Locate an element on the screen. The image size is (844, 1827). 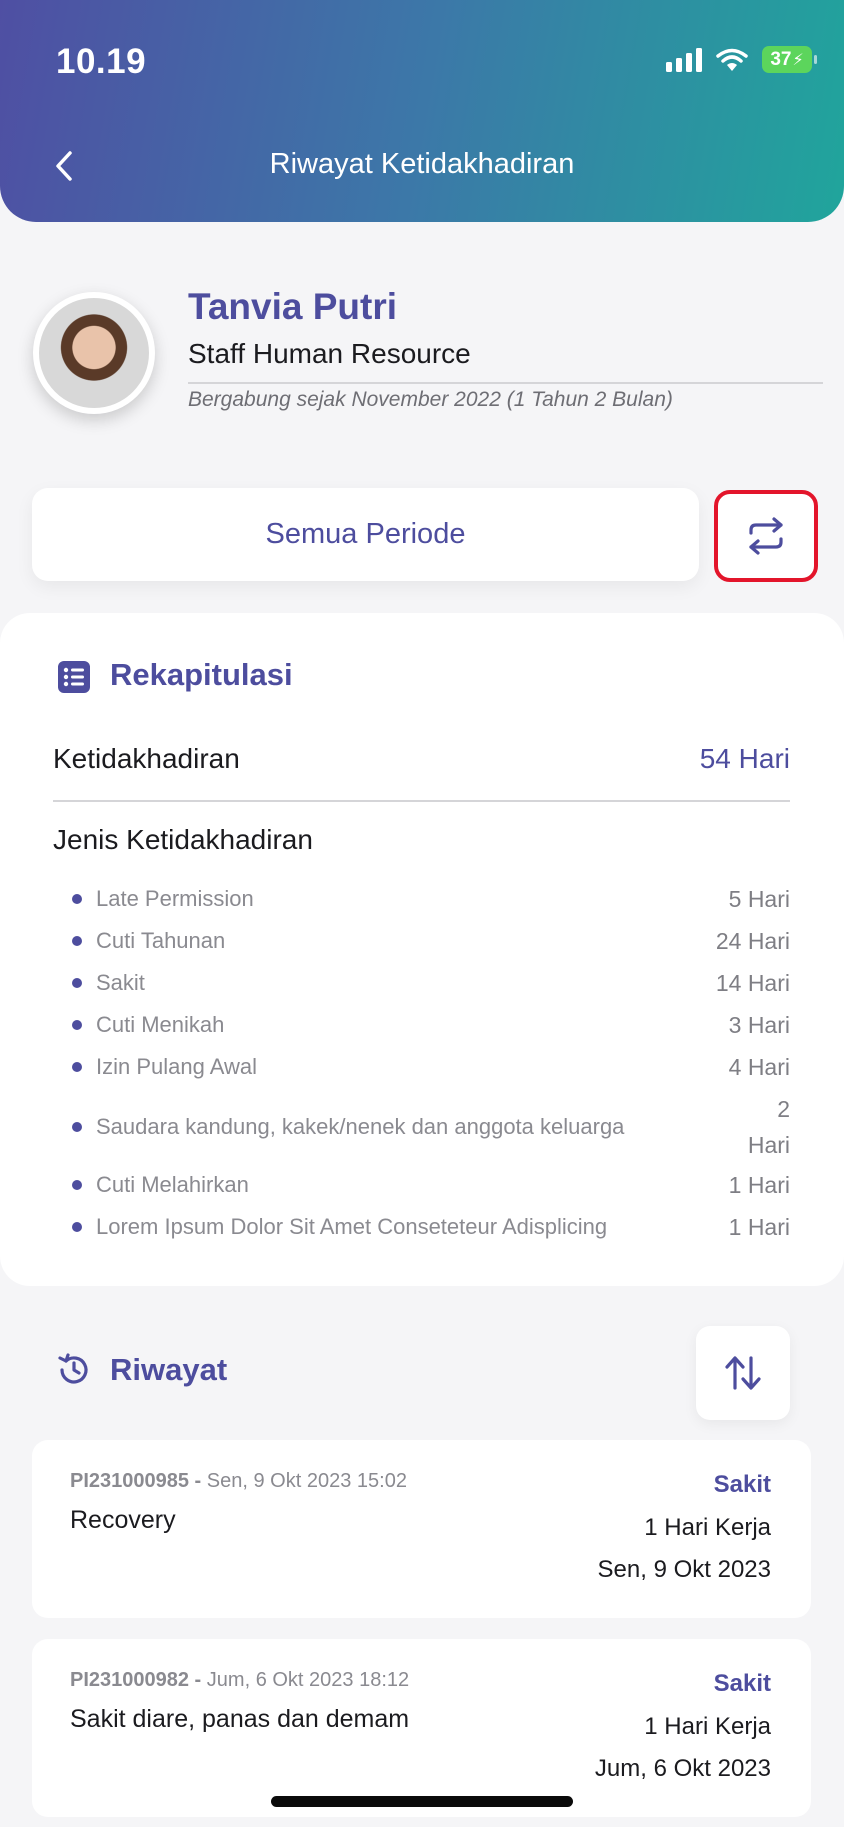
sort-icon is located at coordinates (743, 1373).